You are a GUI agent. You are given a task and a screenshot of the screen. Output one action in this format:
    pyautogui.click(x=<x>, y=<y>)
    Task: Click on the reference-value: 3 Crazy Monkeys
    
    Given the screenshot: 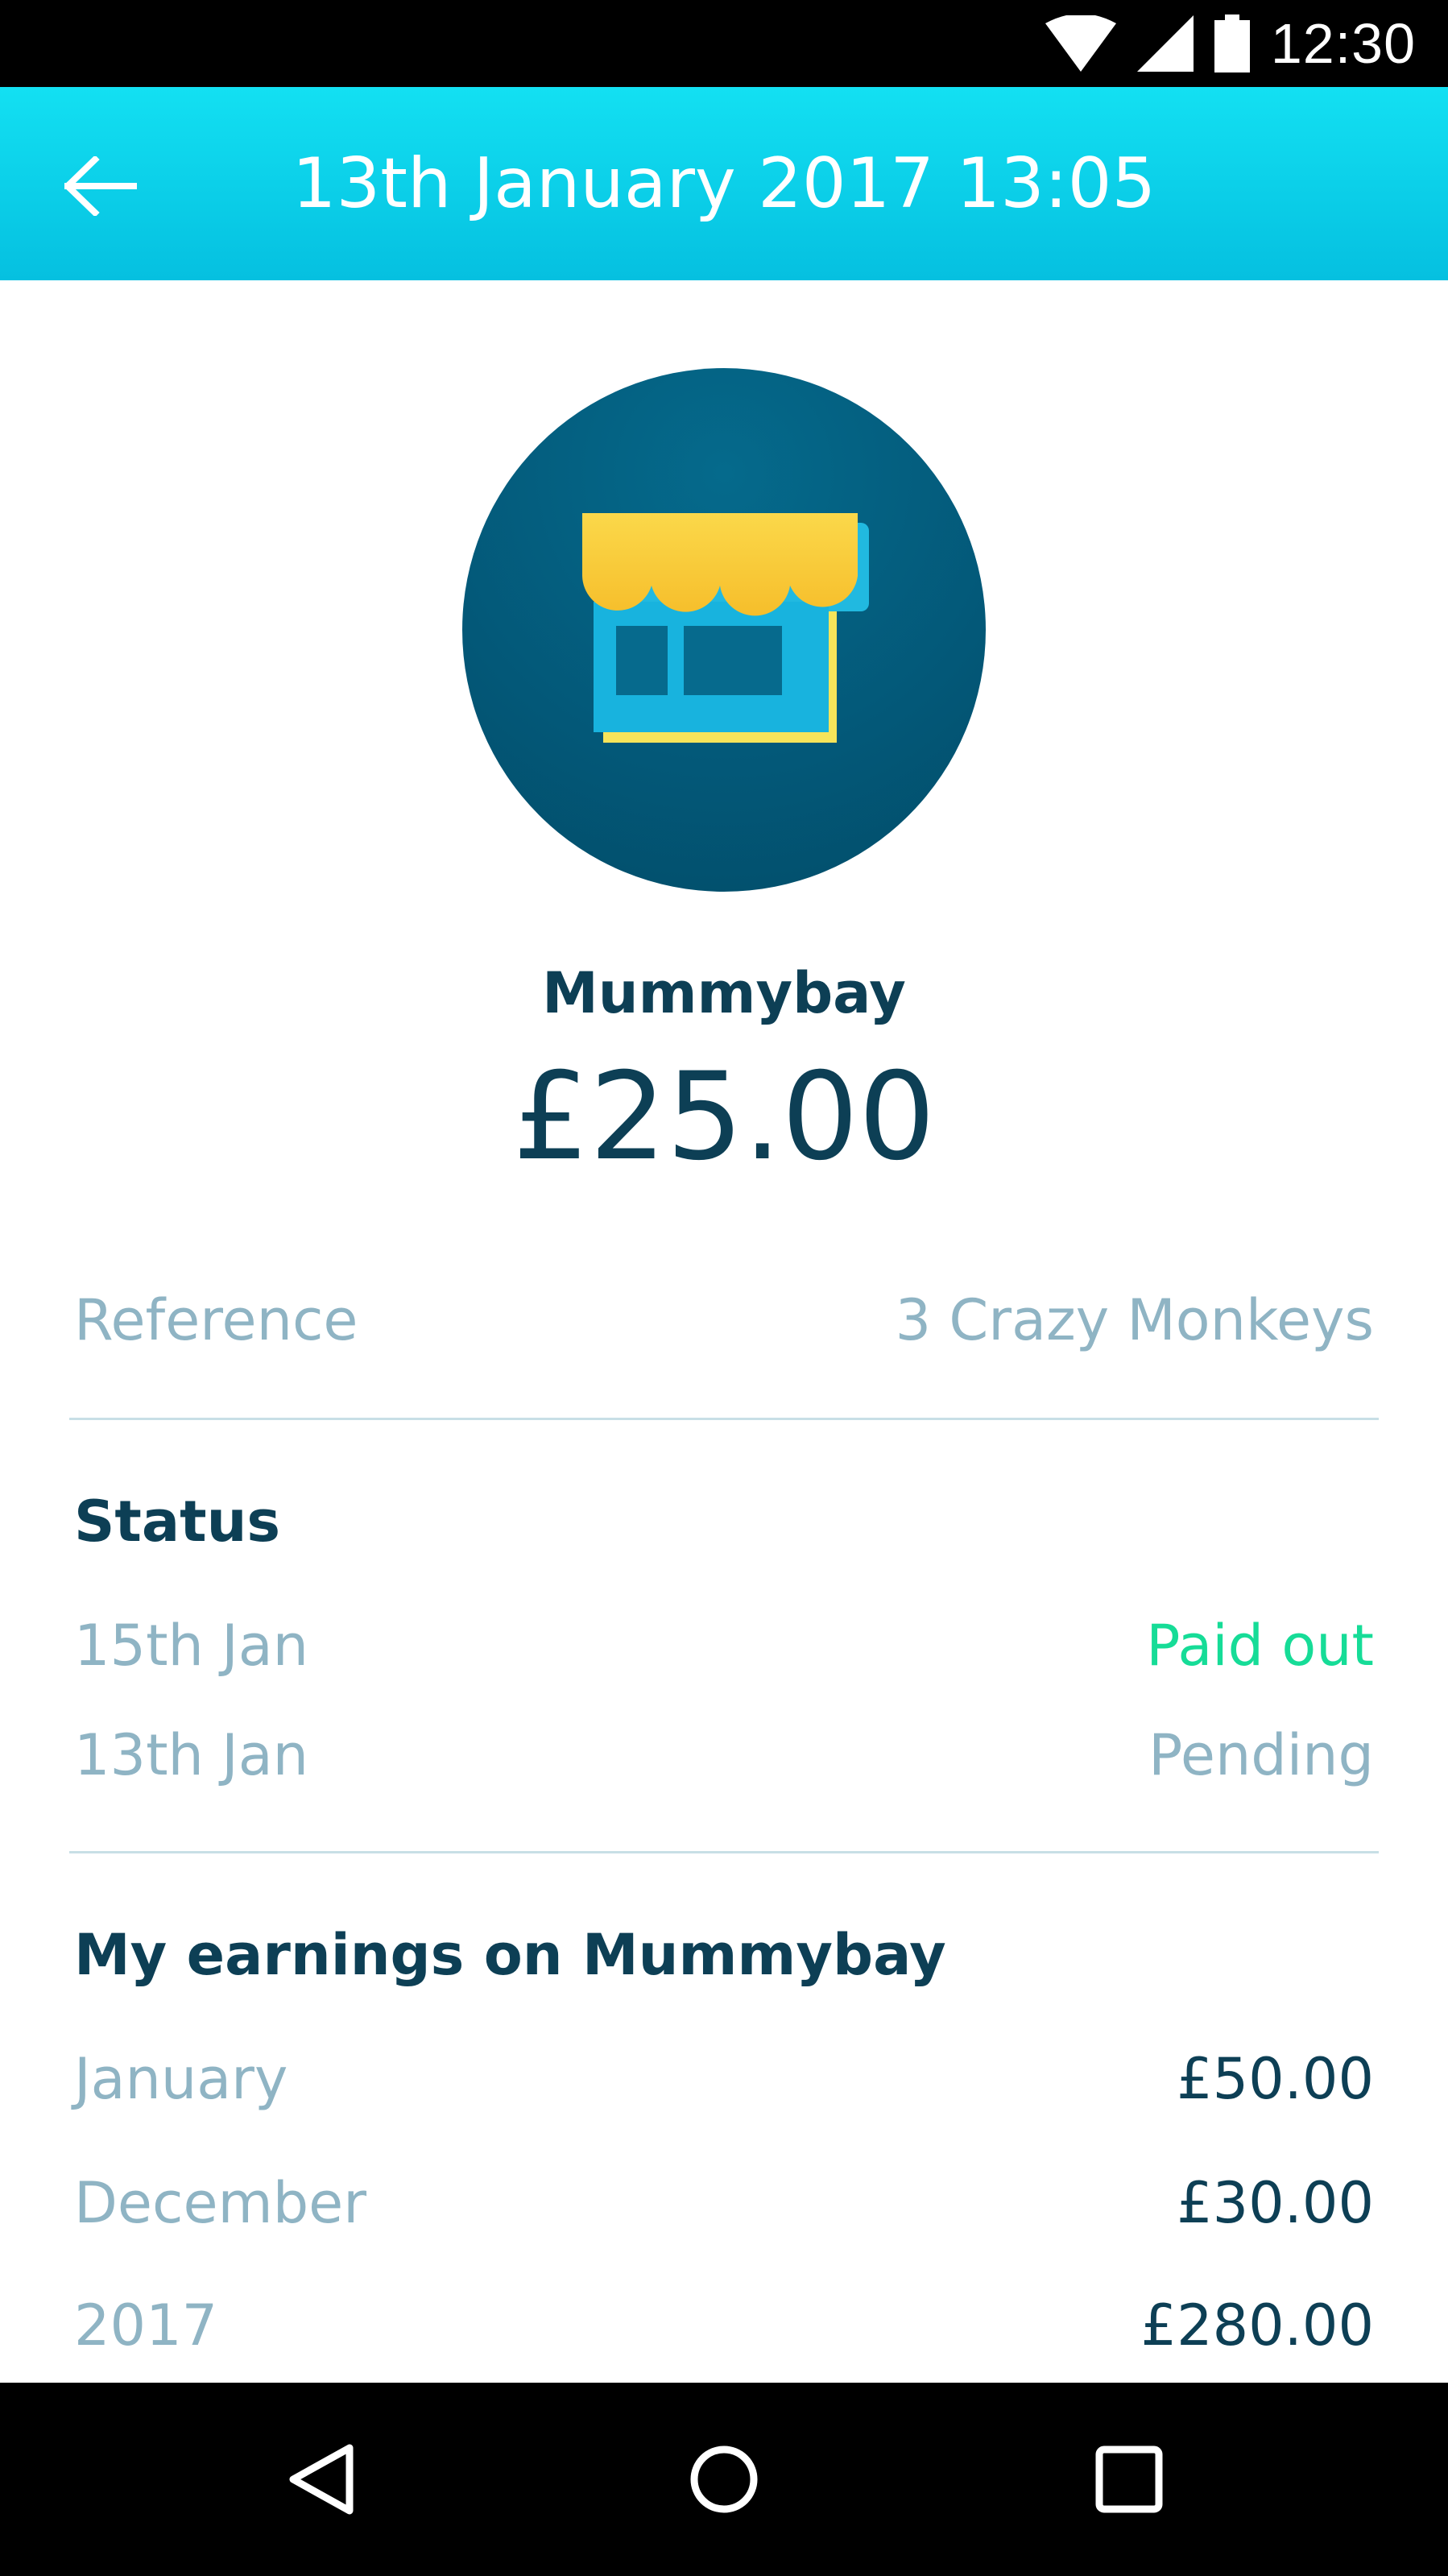 What is the action you would take?
    pyautogui.click(x=1134, y=1320)
    